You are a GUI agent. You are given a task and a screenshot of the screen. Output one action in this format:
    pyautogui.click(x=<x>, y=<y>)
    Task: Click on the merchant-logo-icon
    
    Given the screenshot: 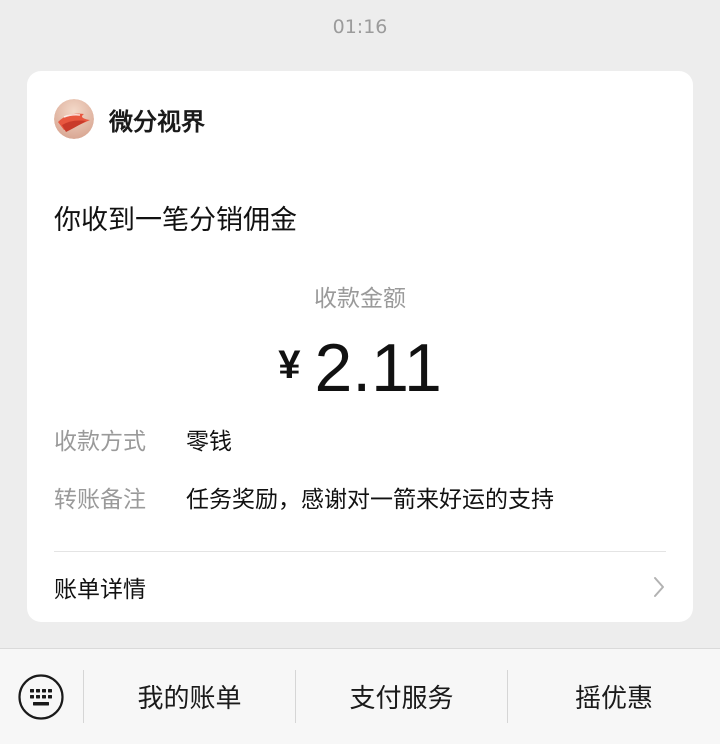 What is the action you would take?
    pyautogui.click(x=74, y=119)
    